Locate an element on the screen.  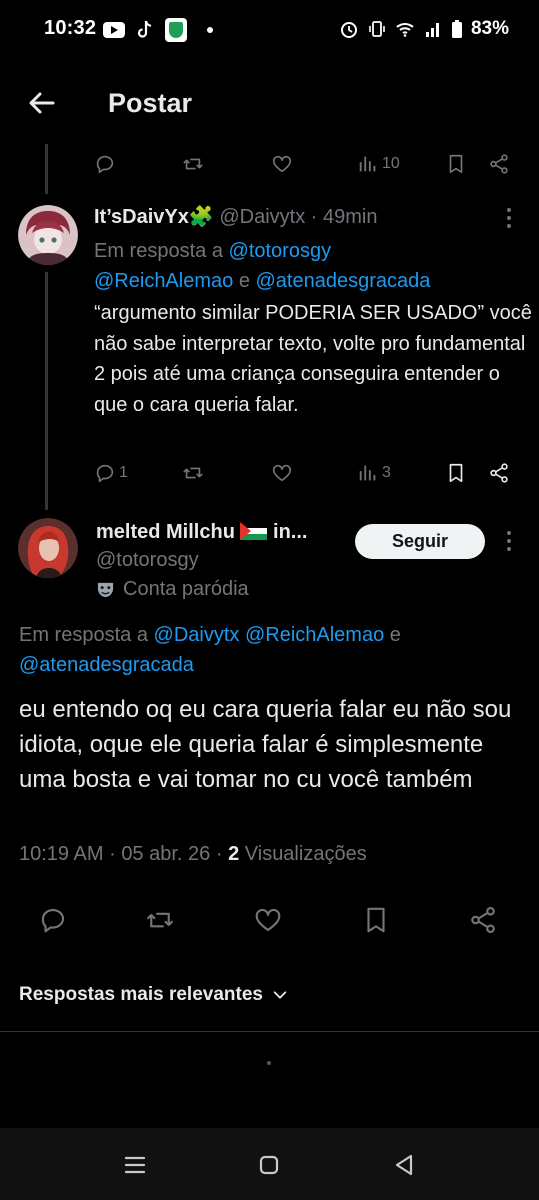
status-bar: 10:32 83% is located at coordinates (269, 30).